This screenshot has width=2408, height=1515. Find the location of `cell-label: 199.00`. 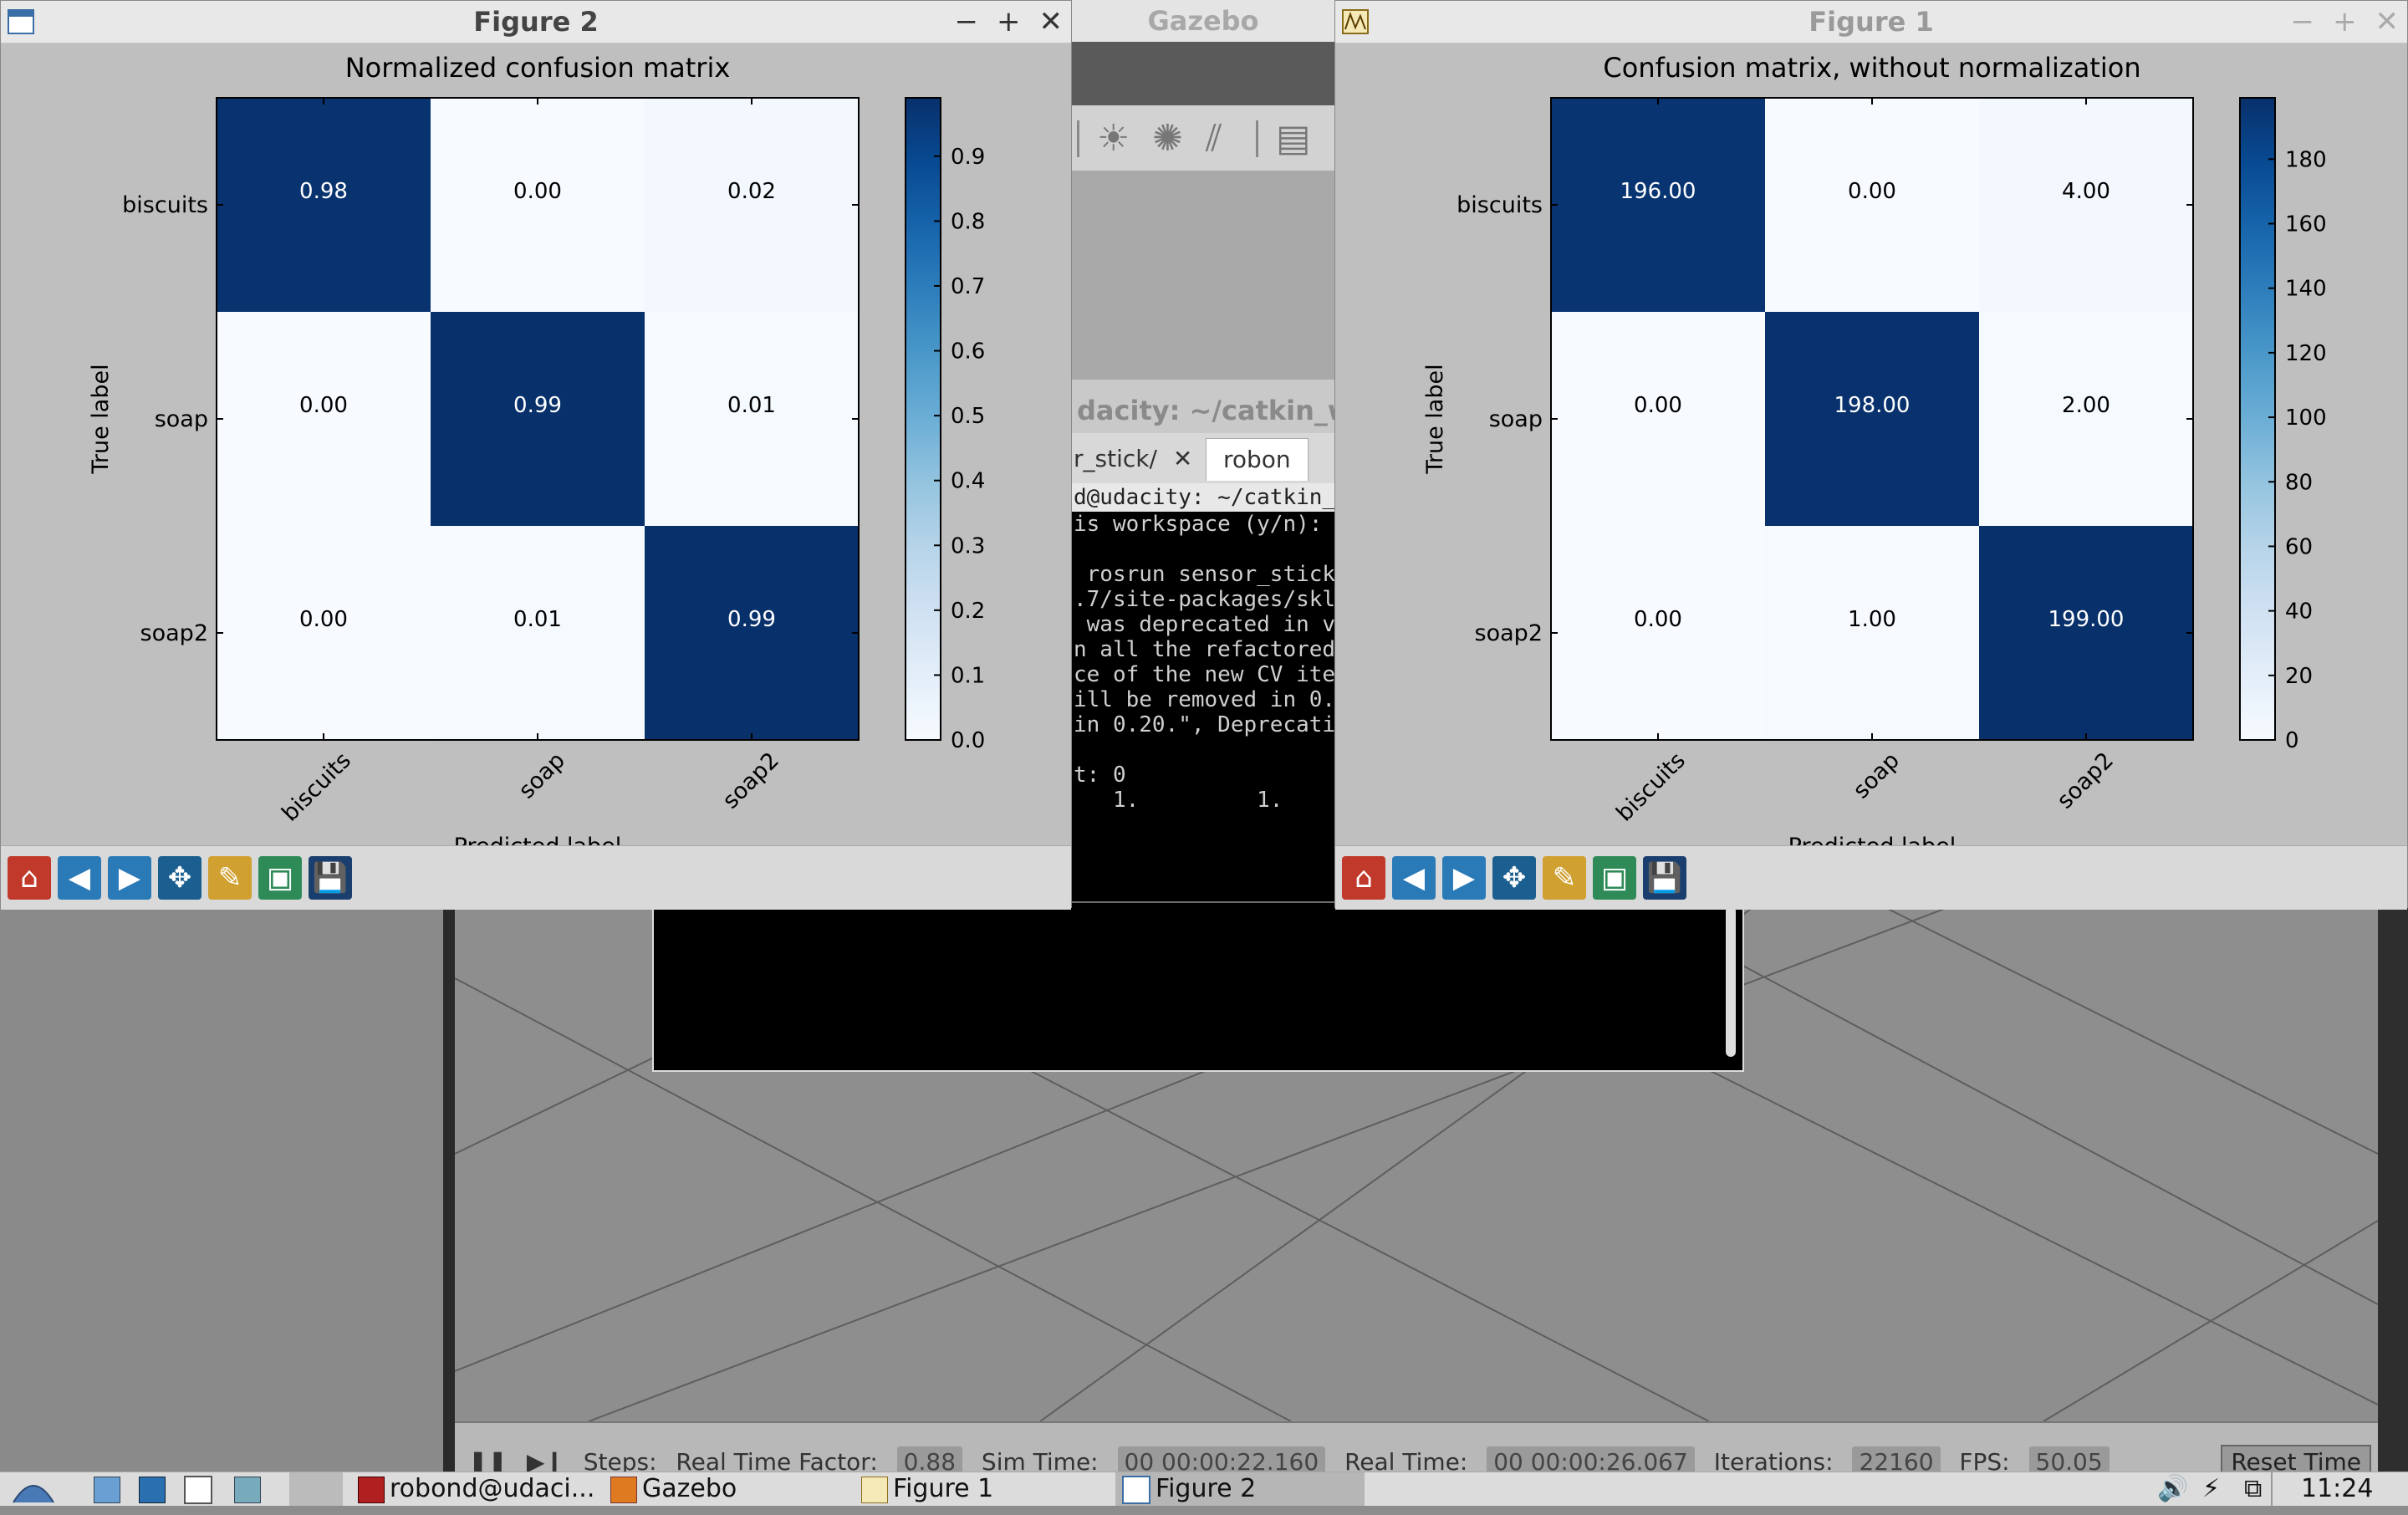

cell-label: 199.00 is located at coordinates (2086, 619).